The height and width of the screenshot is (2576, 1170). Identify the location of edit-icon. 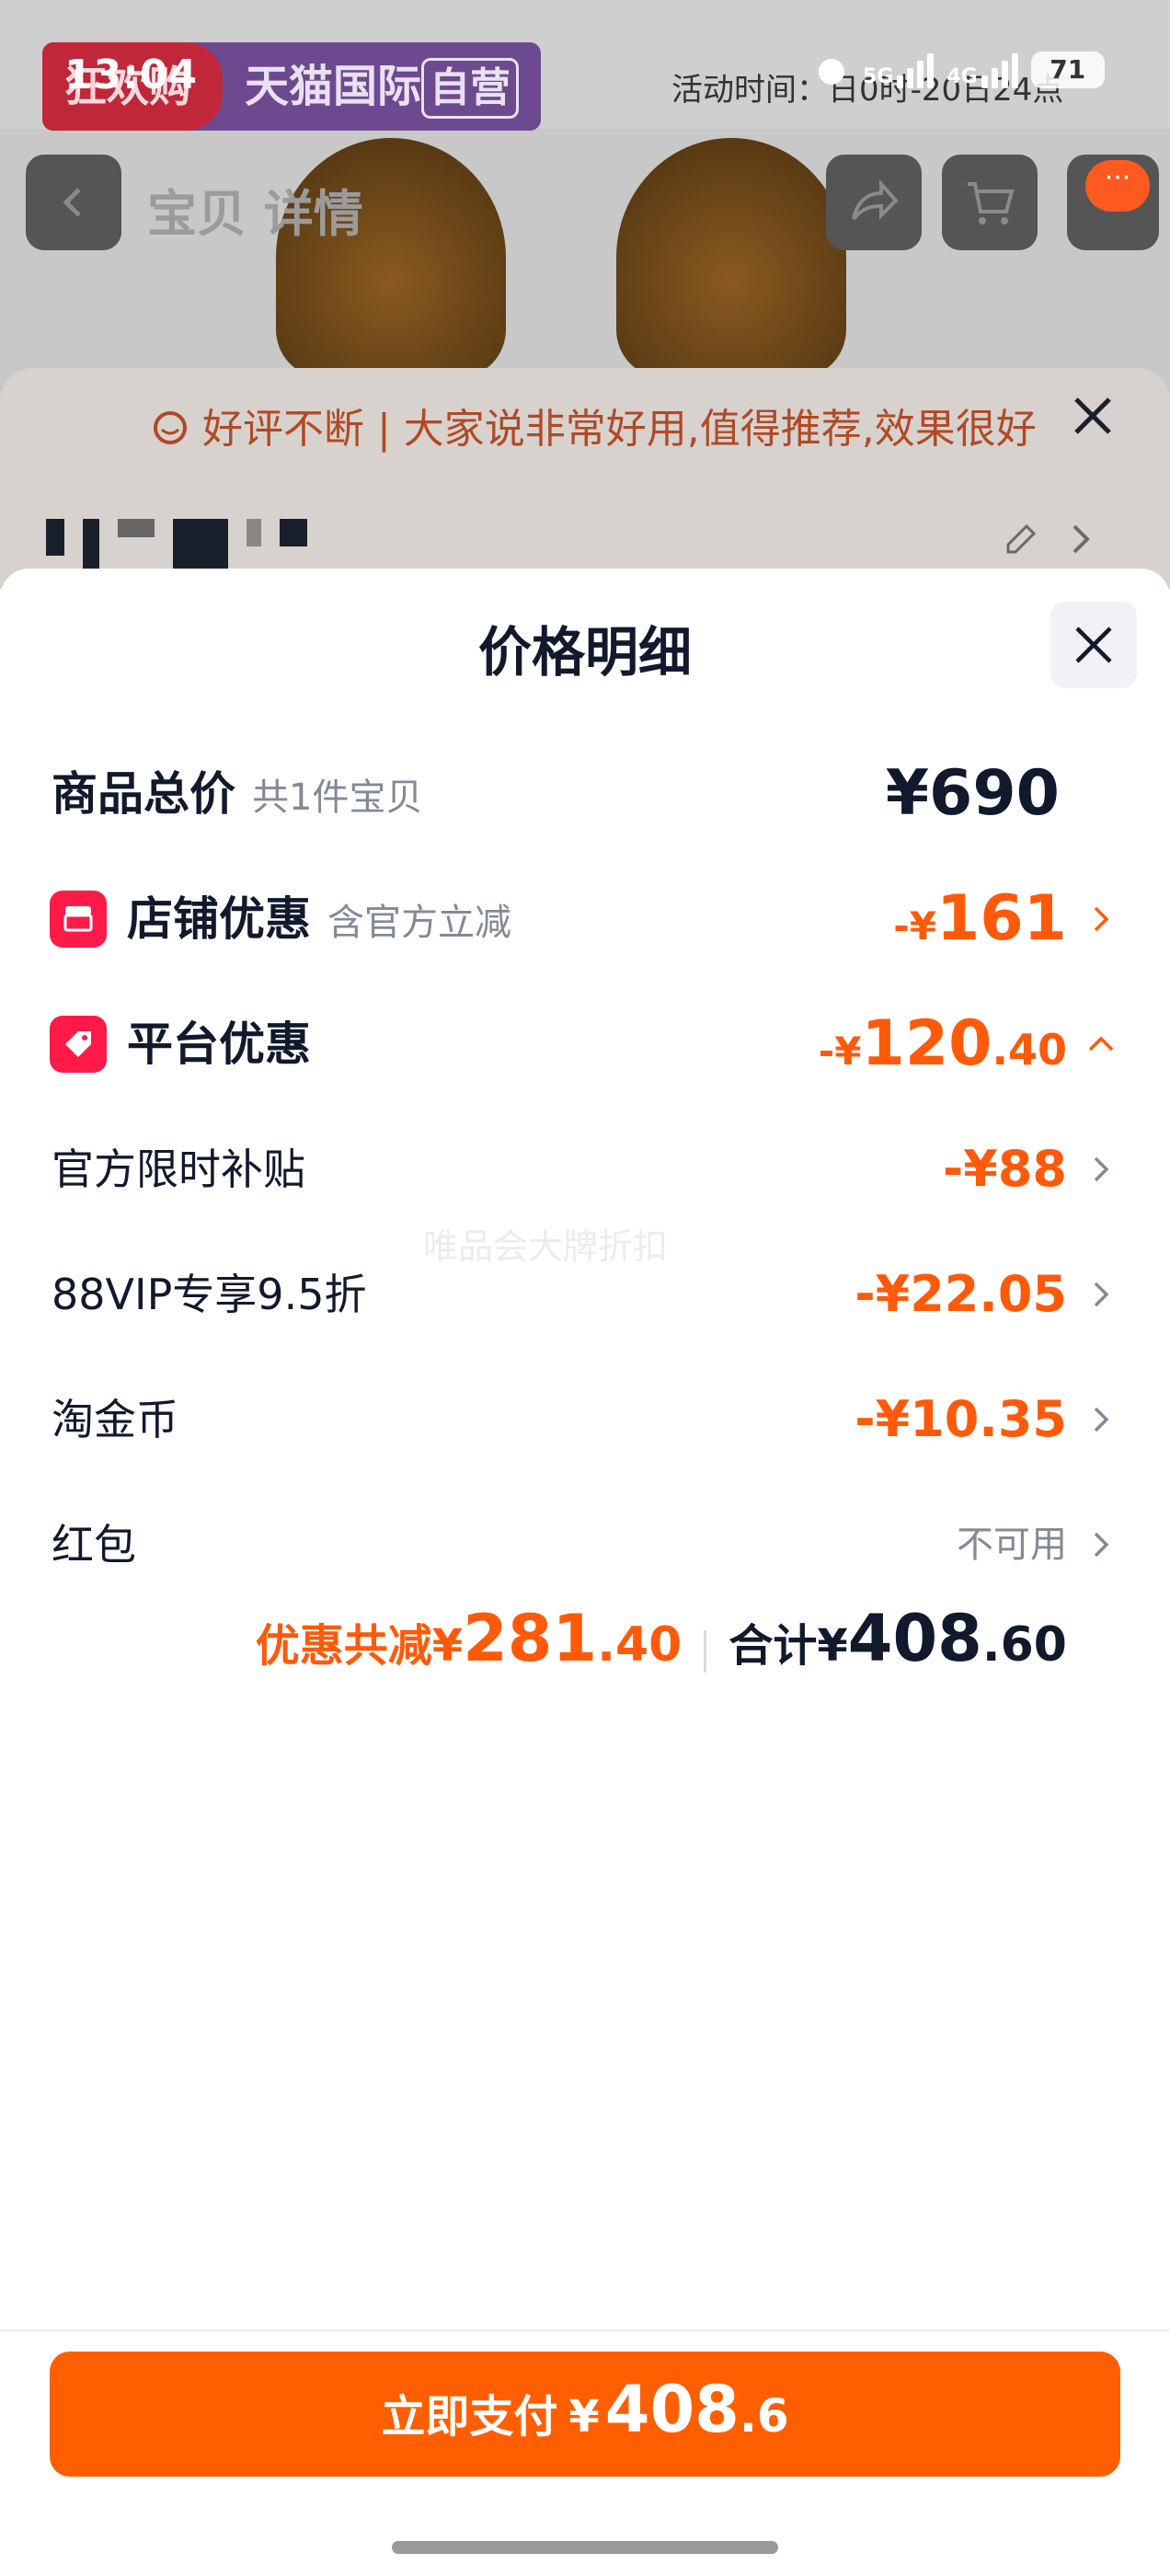
(1056, 539).